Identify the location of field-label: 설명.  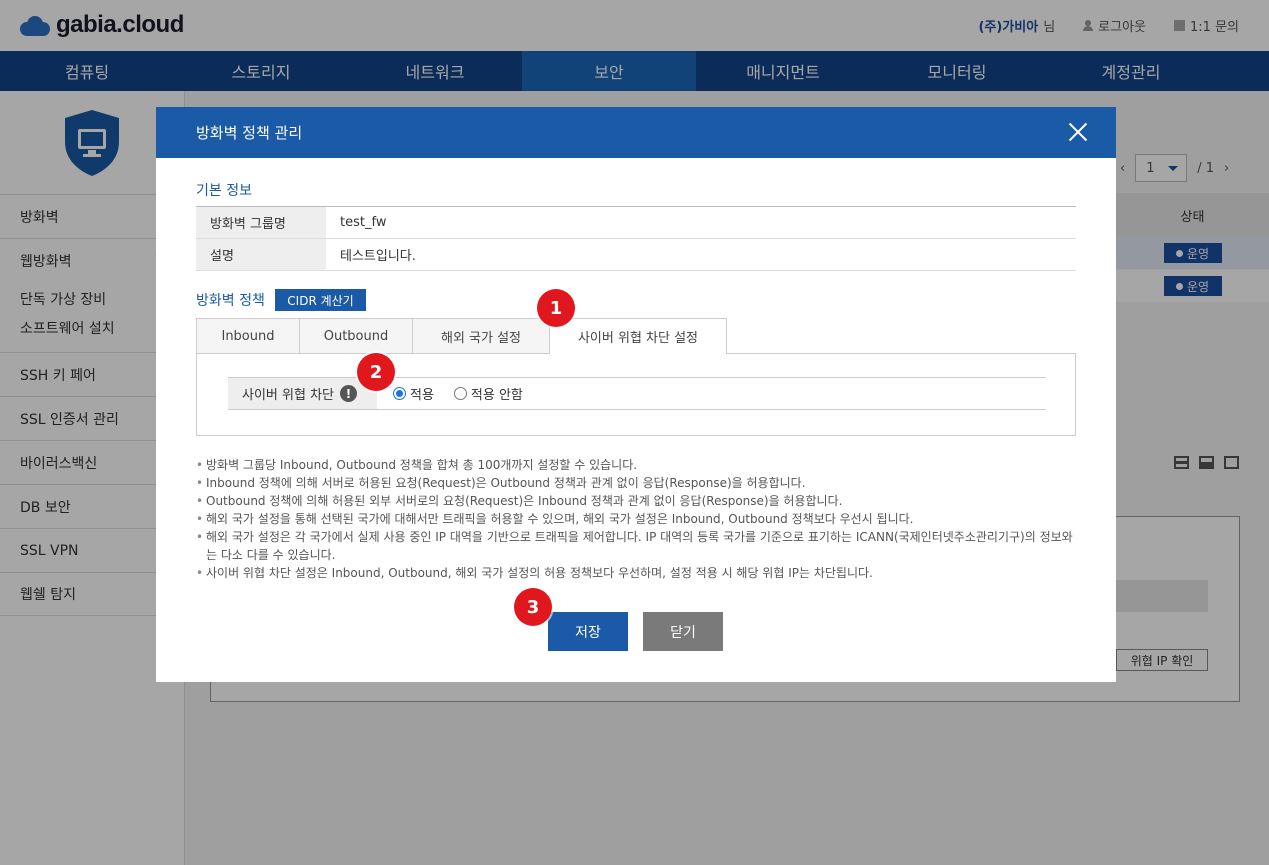
(261, 254).